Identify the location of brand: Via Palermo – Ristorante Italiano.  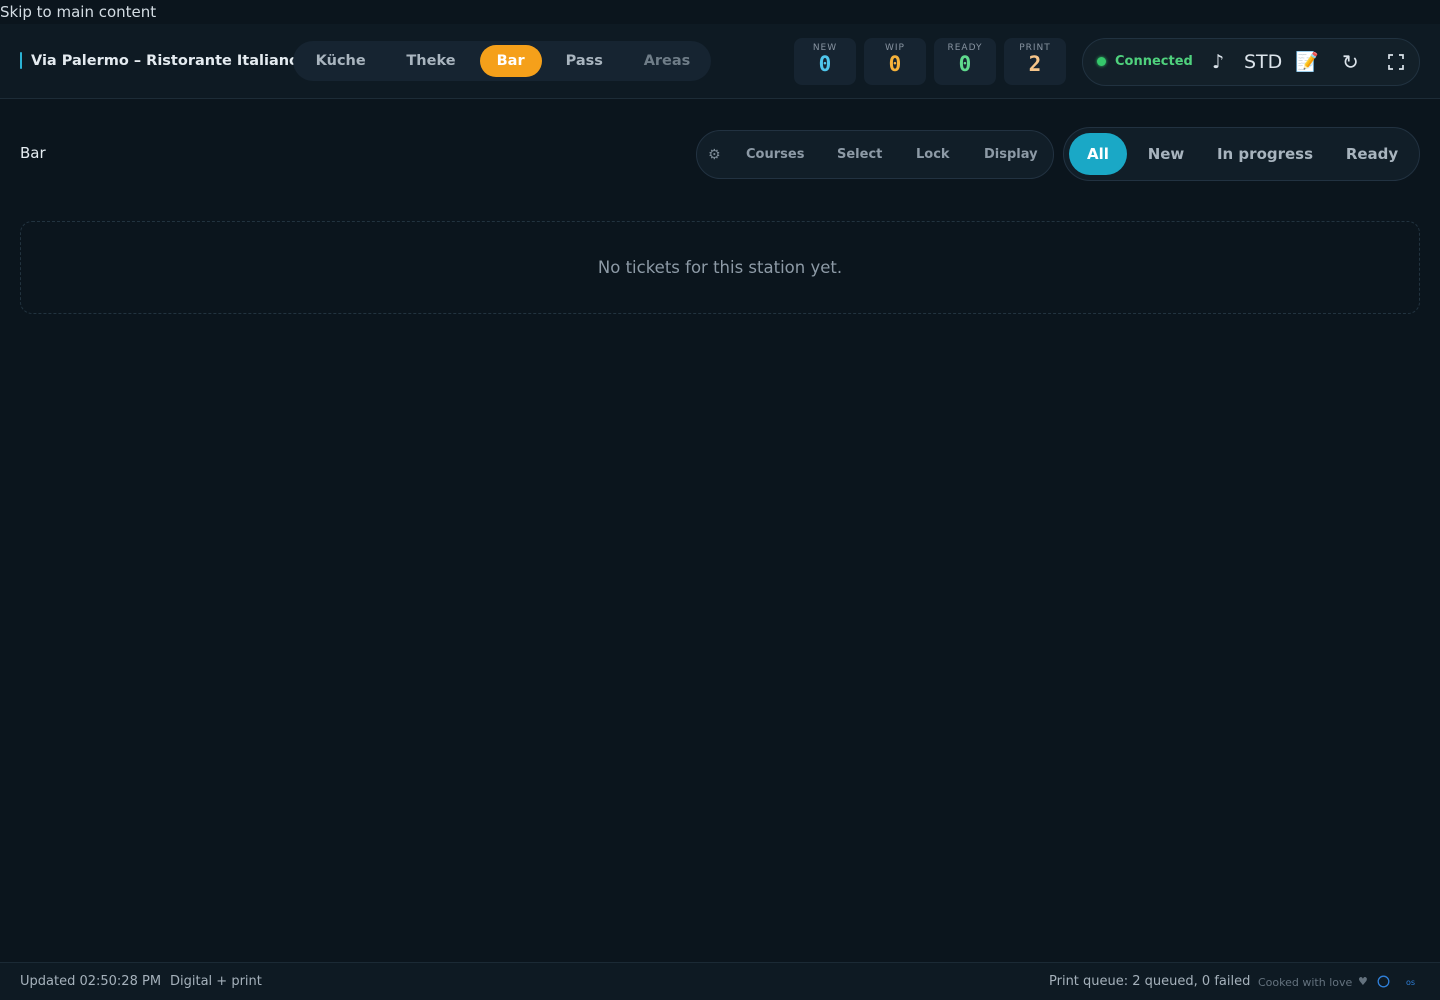
(159, 60).